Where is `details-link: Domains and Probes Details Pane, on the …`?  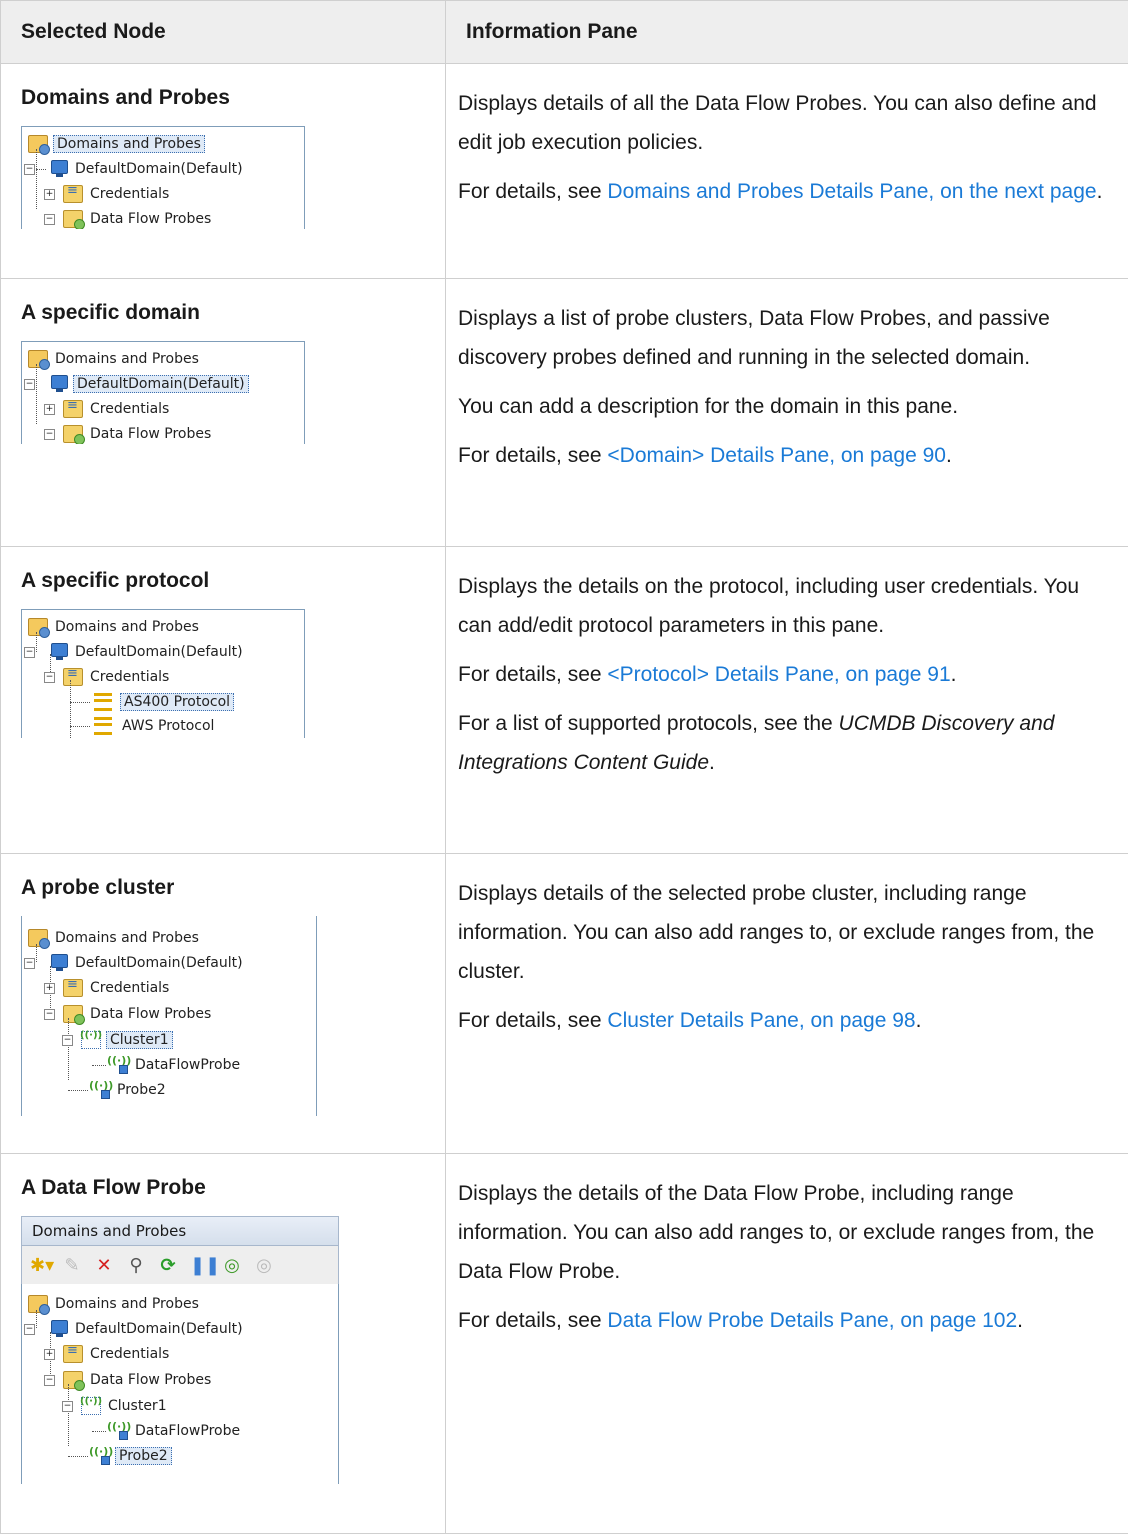 details-link: Domains and Probes Details Pane, on the … is located at coordinates (851, 191).